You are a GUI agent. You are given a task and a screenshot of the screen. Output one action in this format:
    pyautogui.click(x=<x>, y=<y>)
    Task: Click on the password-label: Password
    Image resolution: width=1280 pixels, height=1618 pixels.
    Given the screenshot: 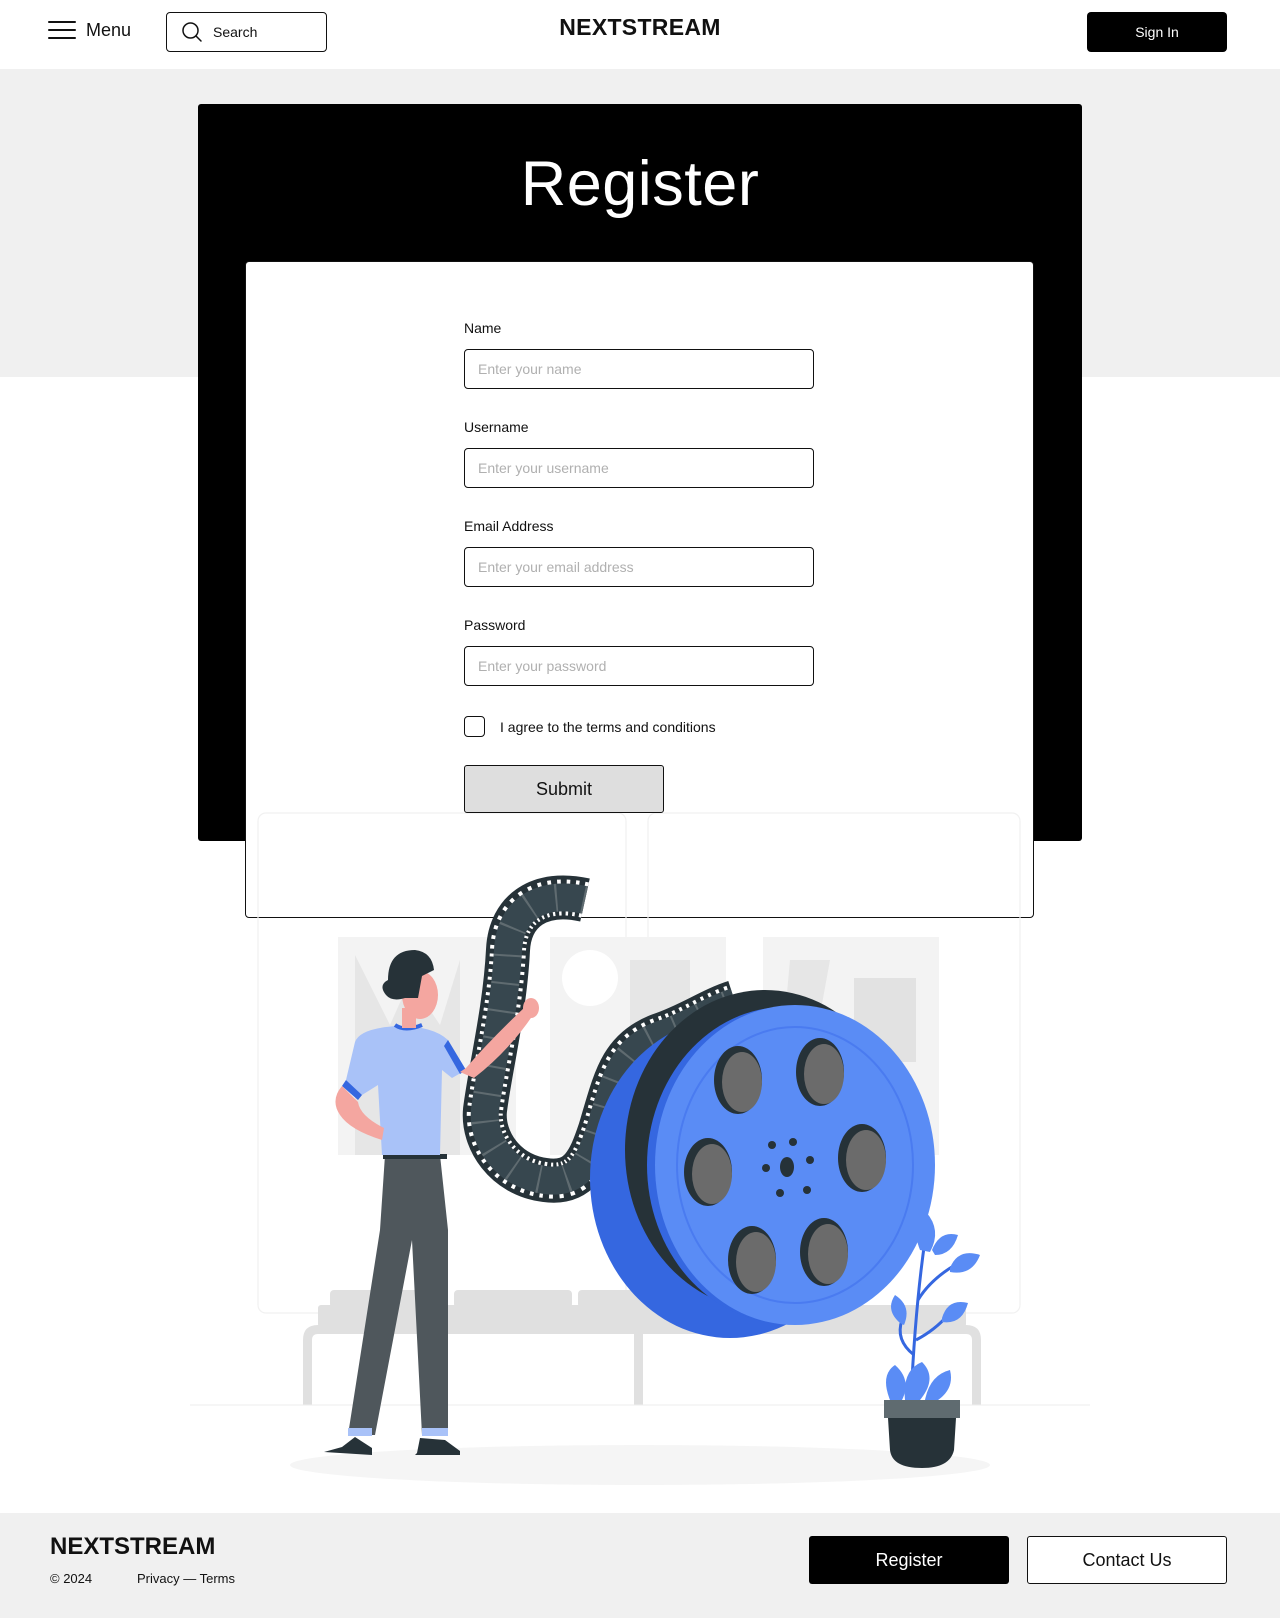 What is the action you would take?
    pyautogui.click(x=495, y=625)
    